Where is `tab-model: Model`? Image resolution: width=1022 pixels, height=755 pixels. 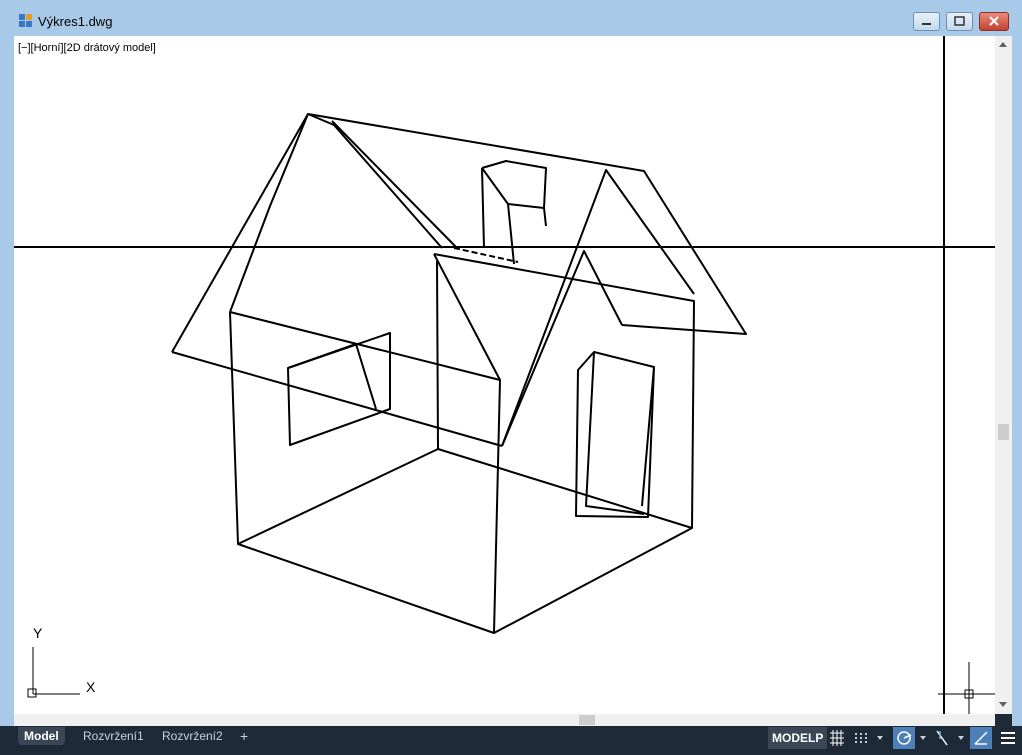
tab-model: Model is located at coordinates (41, 736).